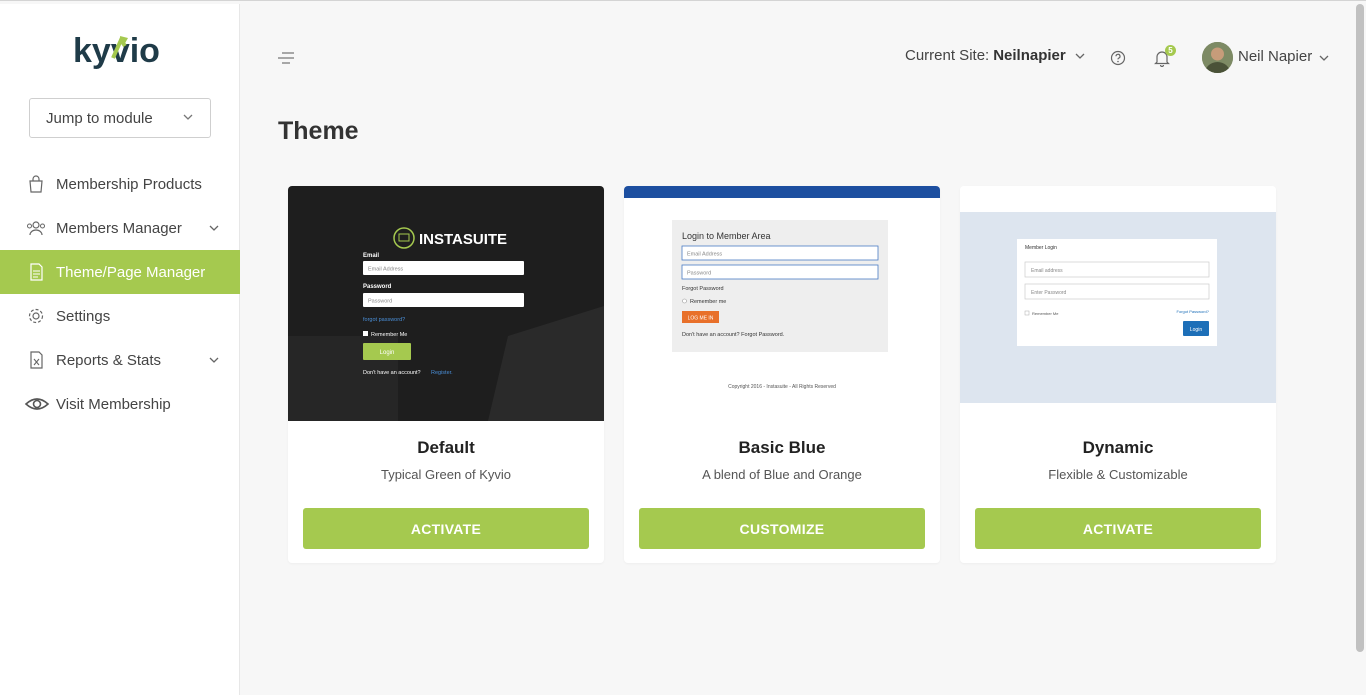  I want to click on login-button-label: LOG ME IN, so click(701, 319).